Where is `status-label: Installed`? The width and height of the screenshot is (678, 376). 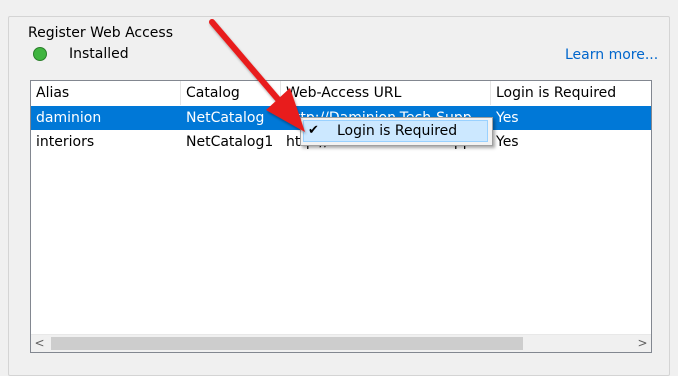
status-label: Installed is located at coordinates (99, 54).